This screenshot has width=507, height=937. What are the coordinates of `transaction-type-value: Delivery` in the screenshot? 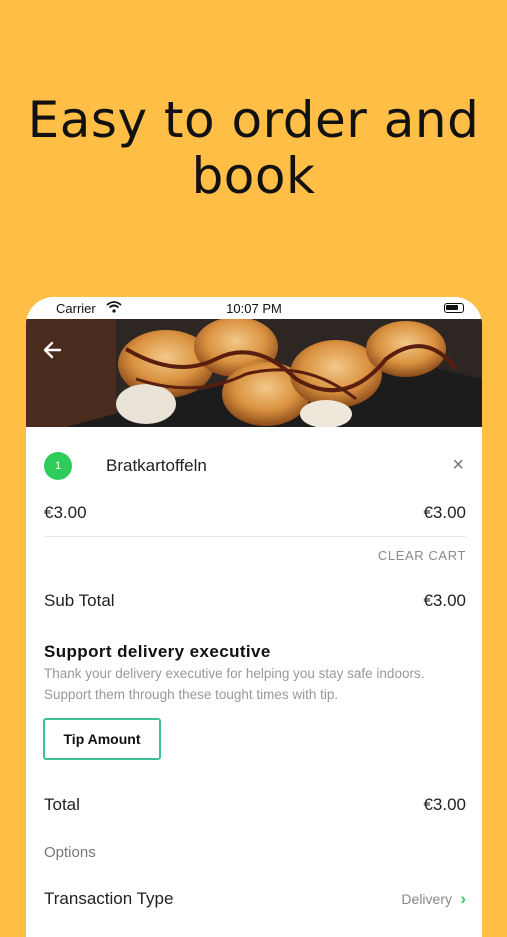 It's located at (426, 899).